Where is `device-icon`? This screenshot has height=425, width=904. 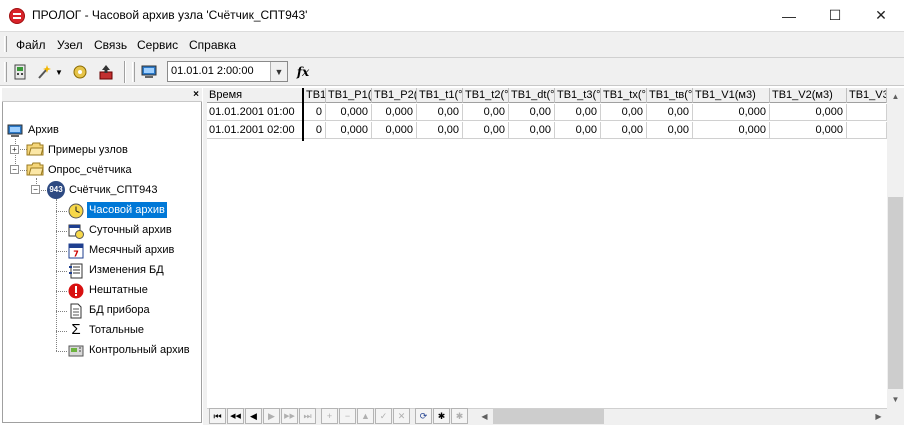
device-icon is located at coordinates (20, 72).